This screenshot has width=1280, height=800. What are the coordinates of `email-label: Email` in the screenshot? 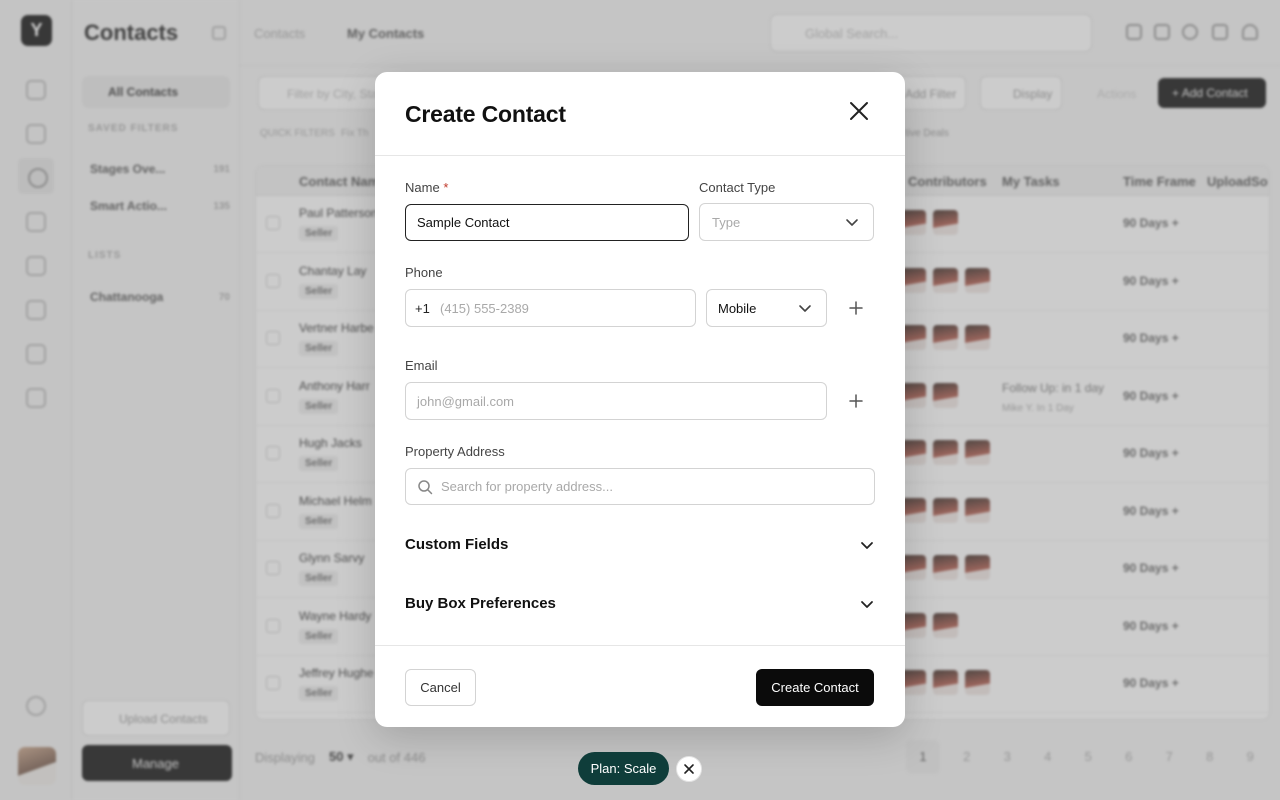 It's located at (421, 365).